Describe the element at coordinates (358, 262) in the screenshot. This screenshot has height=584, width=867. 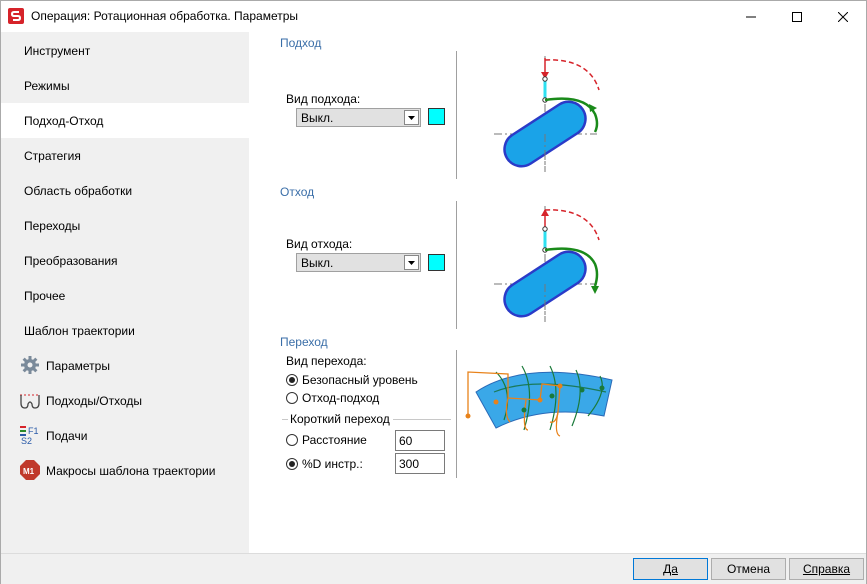
I see `retract-type-select: Выкл.` at that location.